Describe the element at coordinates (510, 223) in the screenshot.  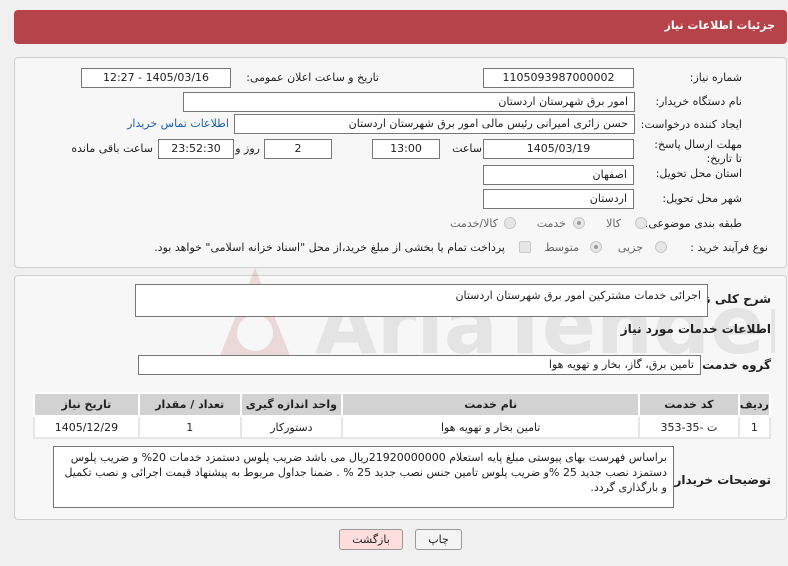
I see `category-both-radio` at that location.